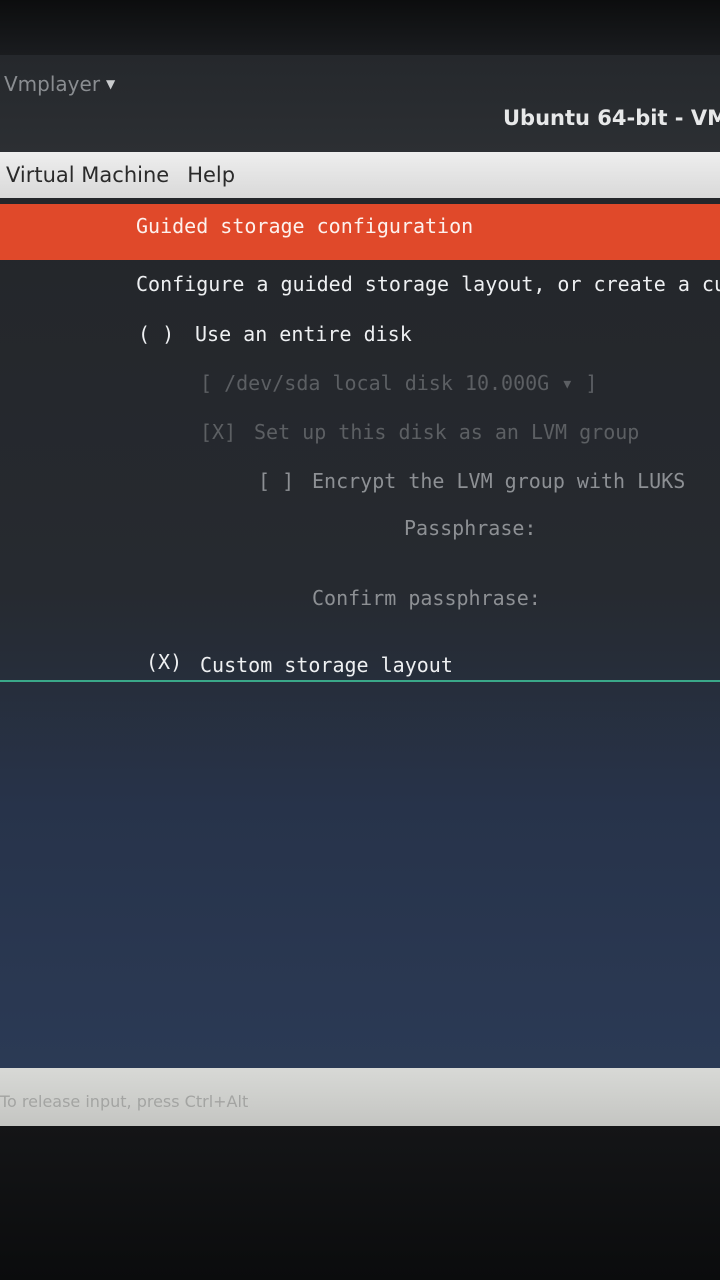  I want to click on monitor-bezel-top, so click(360, 27).